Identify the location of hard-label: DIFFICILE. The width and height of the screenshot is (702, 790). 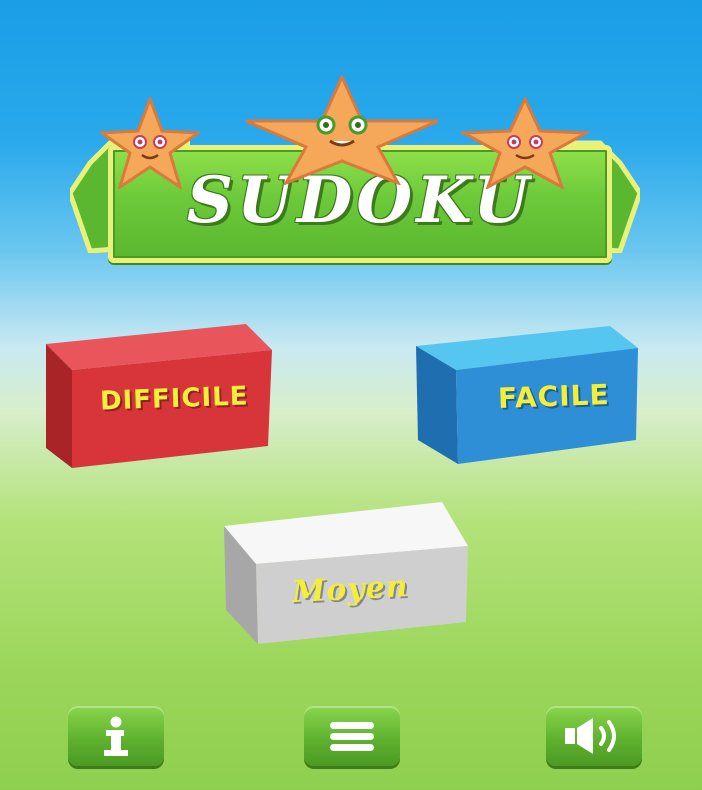
(174, 399).